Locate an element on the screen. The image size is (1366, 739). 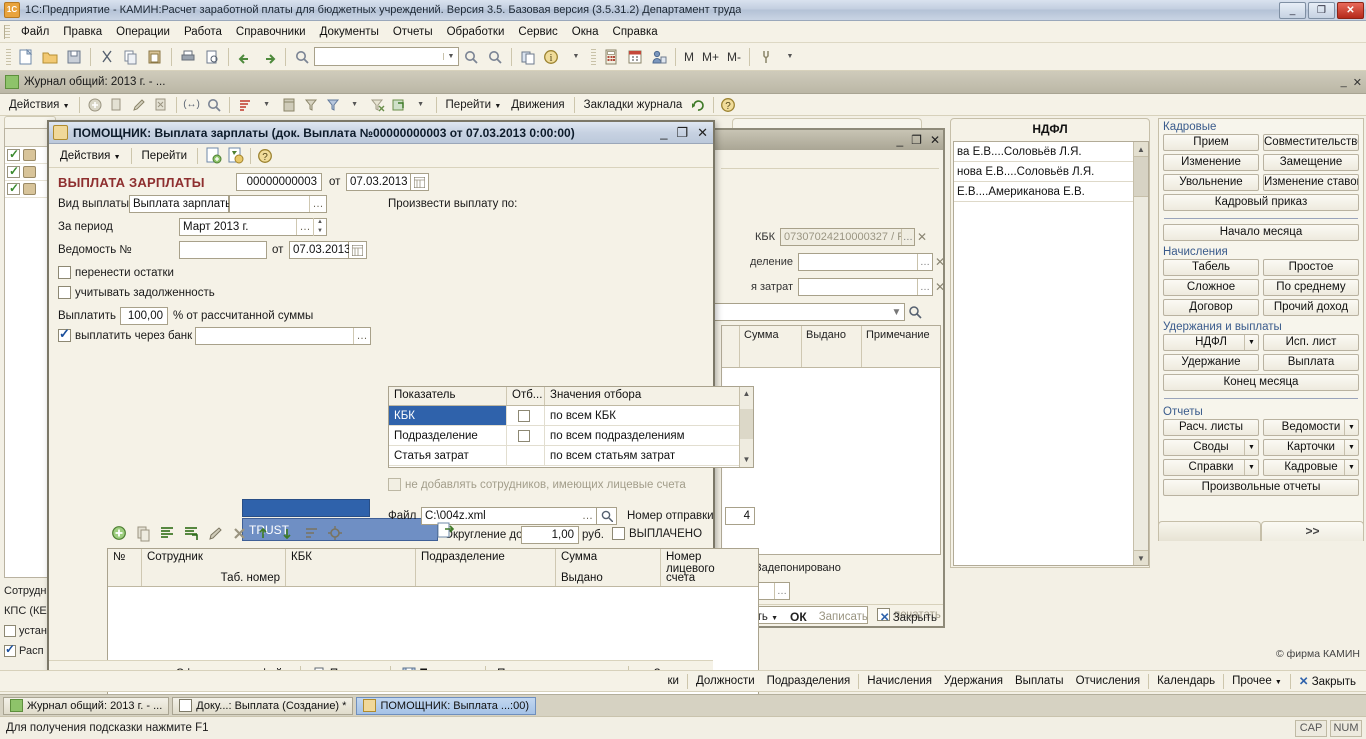
bg-ok-button: ОК is located at coordinates (798, 617).